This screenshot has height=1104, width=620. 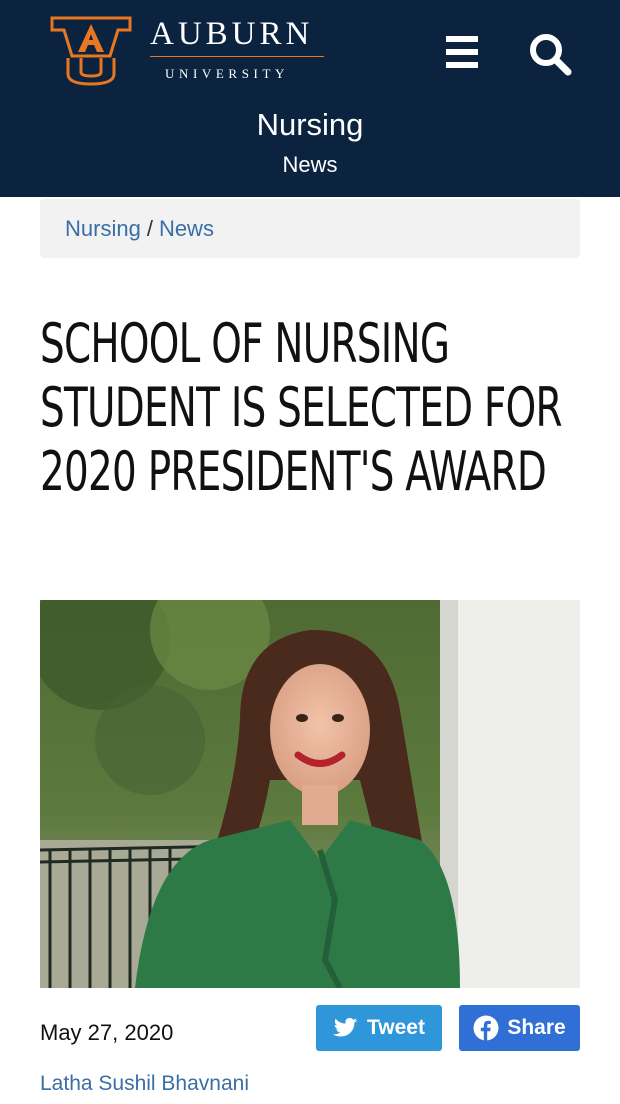 What do you see at coordinates (107, 1032) in the screenshot?
I see `article-date: May 27, 2020` at bounding box center [107, 1032].